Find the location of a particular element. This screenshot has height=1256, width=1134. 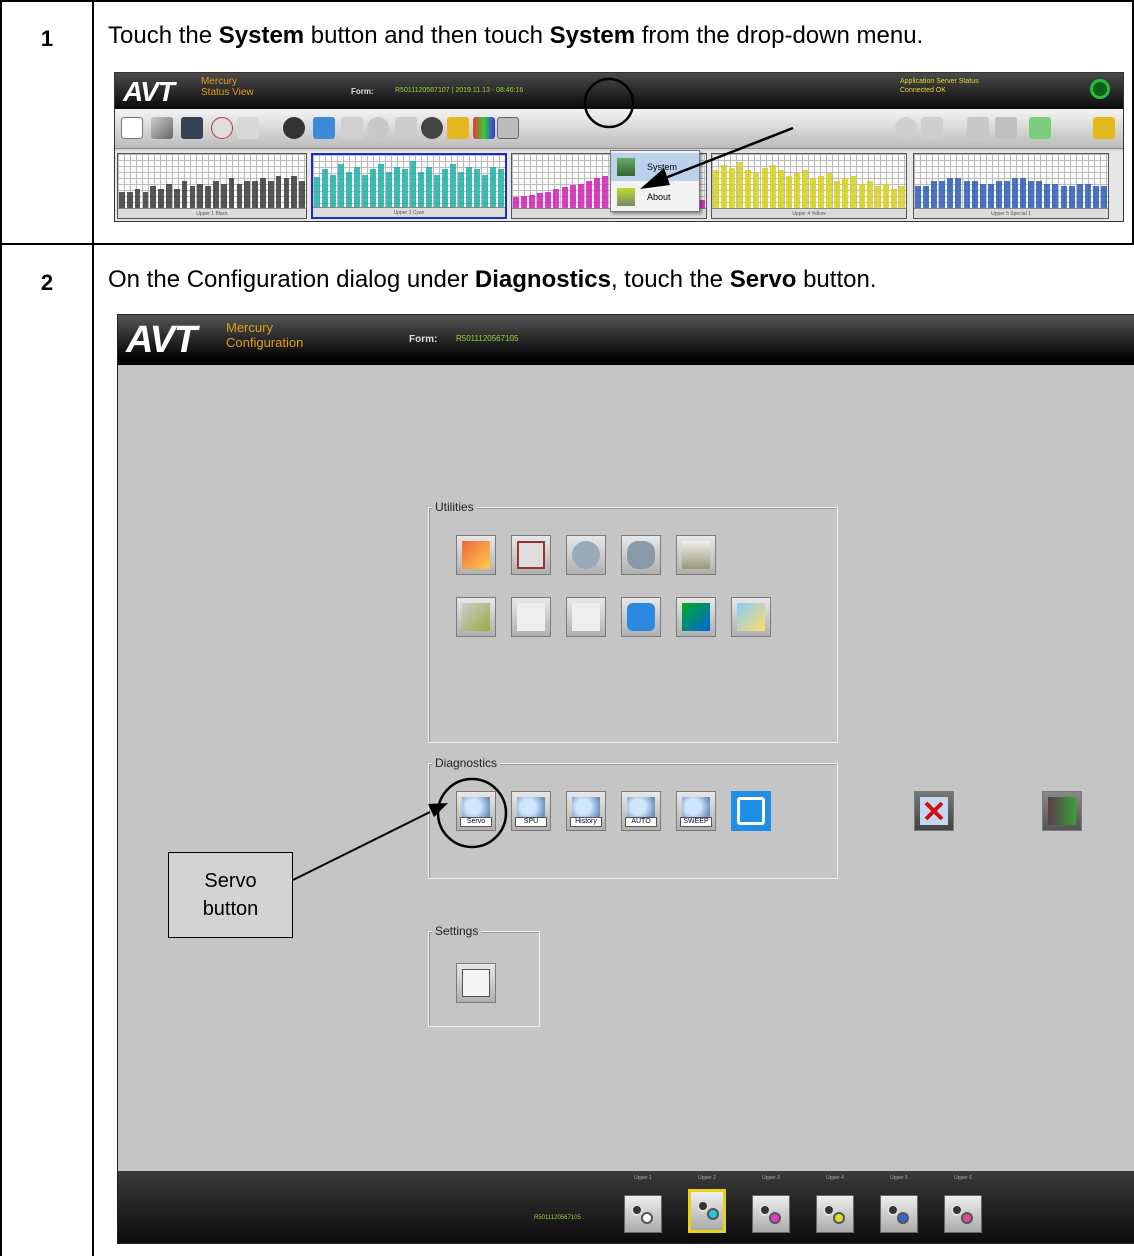

instruction-text: button and then touch is located at coordinates (427, 35).